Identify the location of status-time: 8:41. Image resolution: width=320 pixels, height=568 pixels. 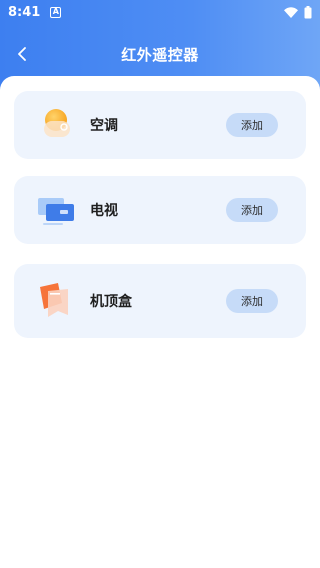
(24, 12).